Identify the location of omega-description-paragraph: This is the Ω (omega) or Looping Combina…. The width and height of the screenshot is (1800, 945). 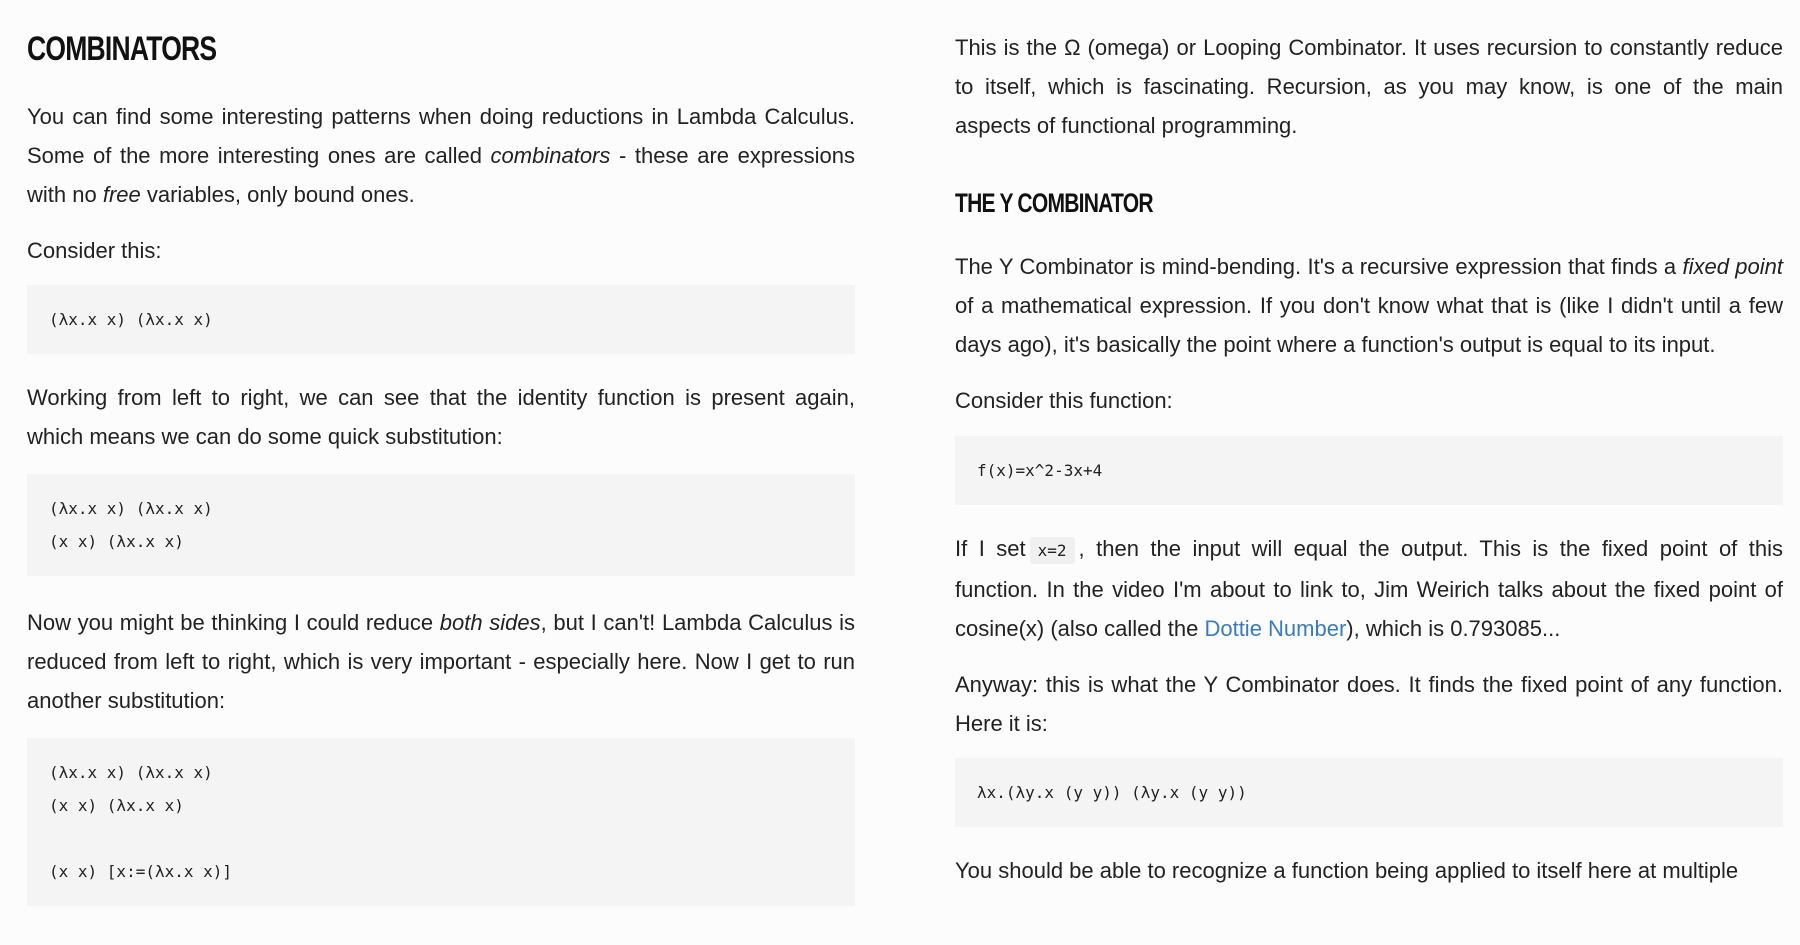
(1369, 86).